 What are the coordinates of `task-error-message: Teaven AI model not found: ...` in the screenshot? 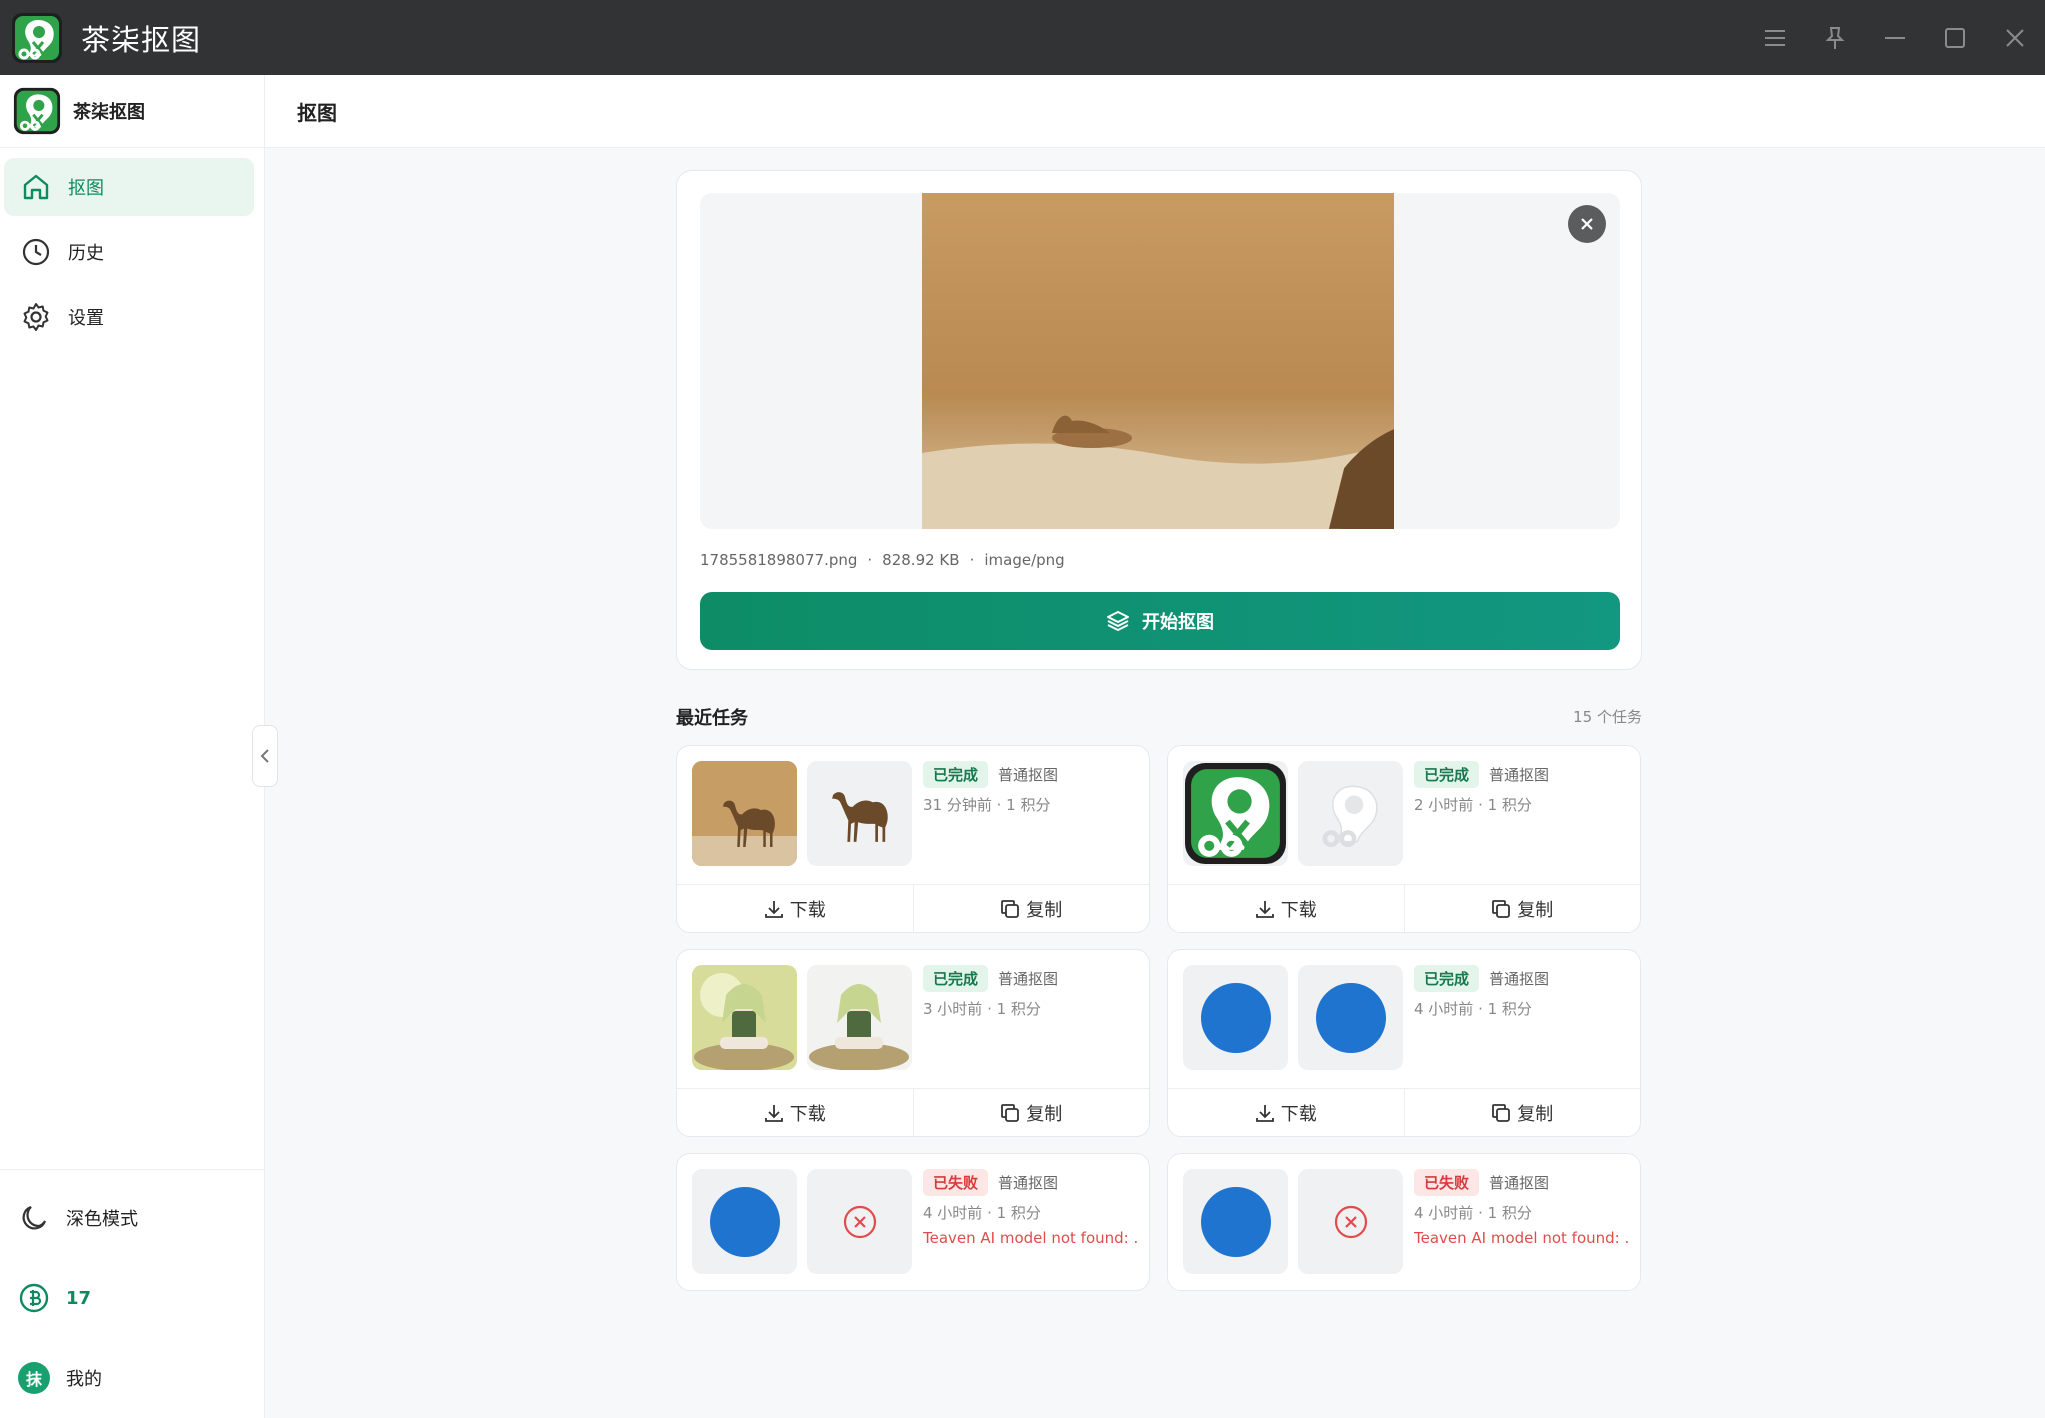 It's located at (1522, 1238).